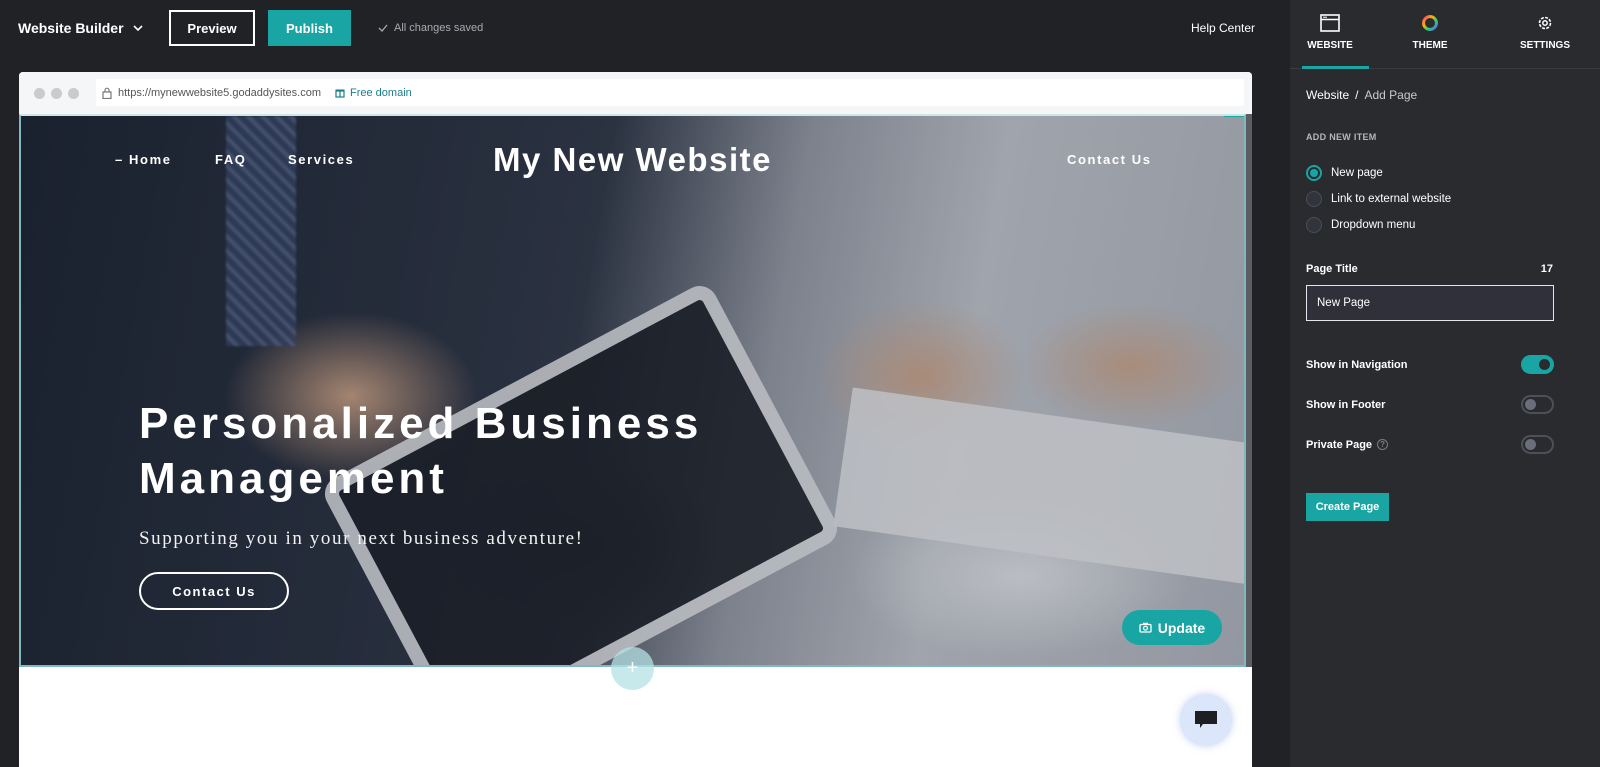 Image resolution: width=1600 pixels, height=767 pixels. I want to click on breadcrumb-website: Website, so click(1327, 95).